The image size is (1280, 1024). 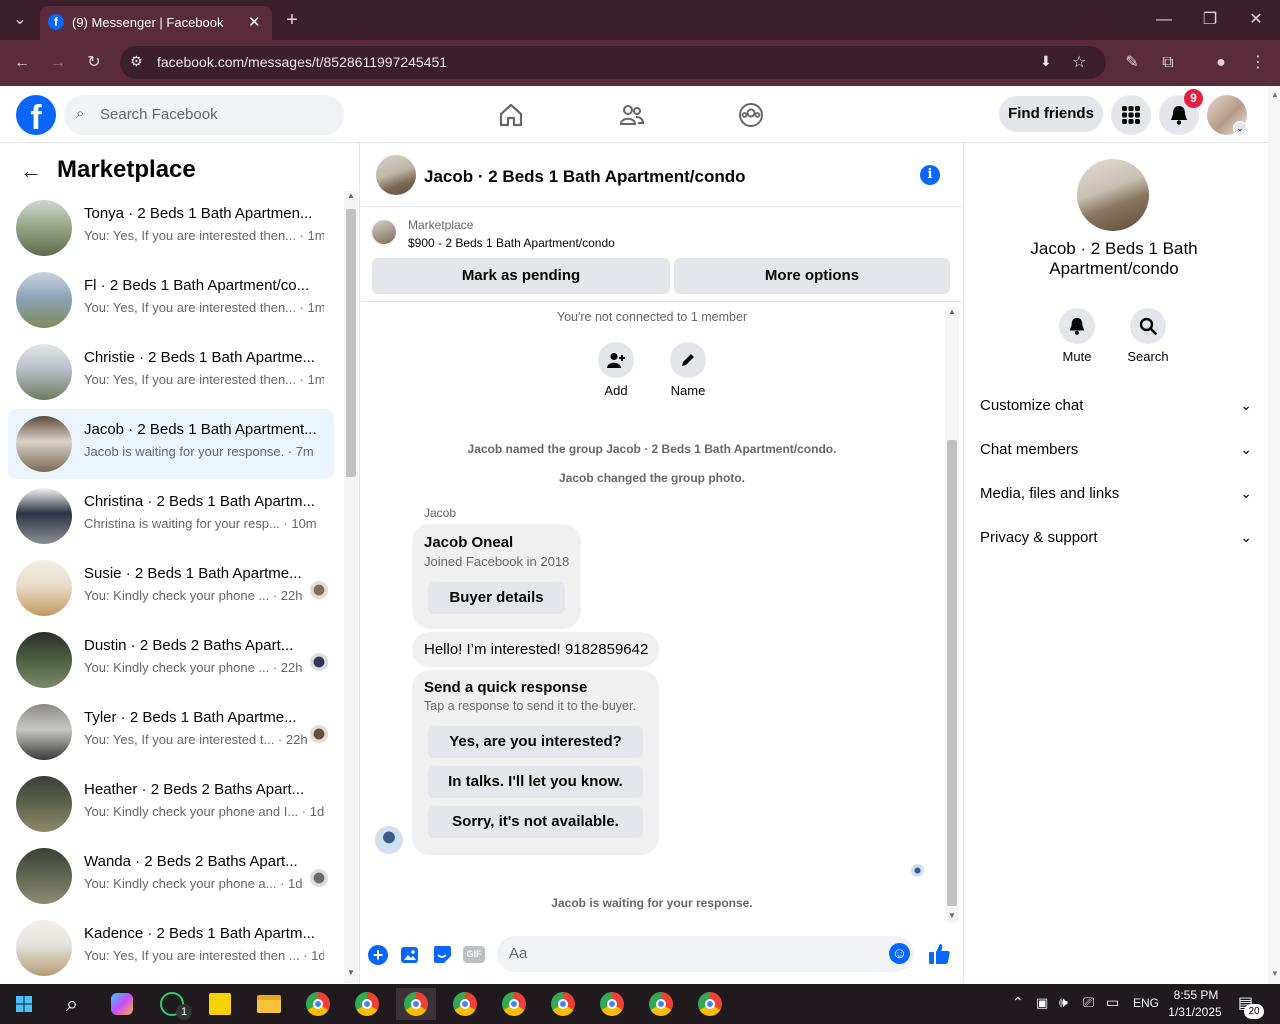 What do you see at coordinates (812, 276) in the screenshot?
I see `more-options-button: More options` at bounding box center [812, 276].